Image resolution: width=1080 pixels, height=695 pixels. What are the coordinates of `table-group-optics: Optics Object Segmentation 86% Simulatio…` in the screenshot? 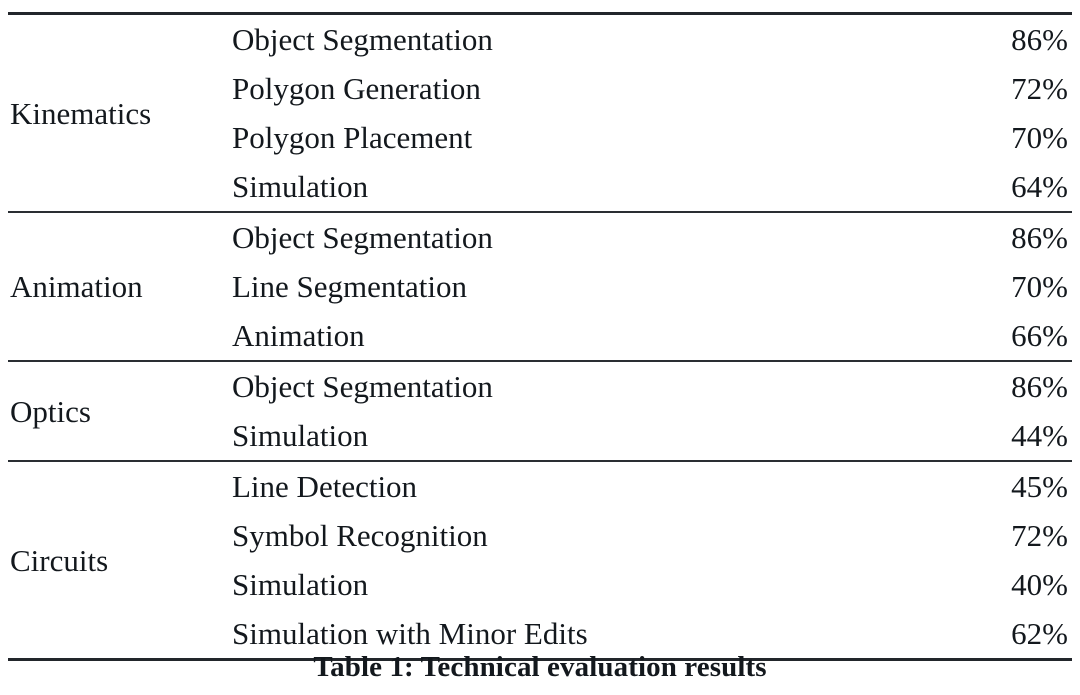 It's located at (540, 411).